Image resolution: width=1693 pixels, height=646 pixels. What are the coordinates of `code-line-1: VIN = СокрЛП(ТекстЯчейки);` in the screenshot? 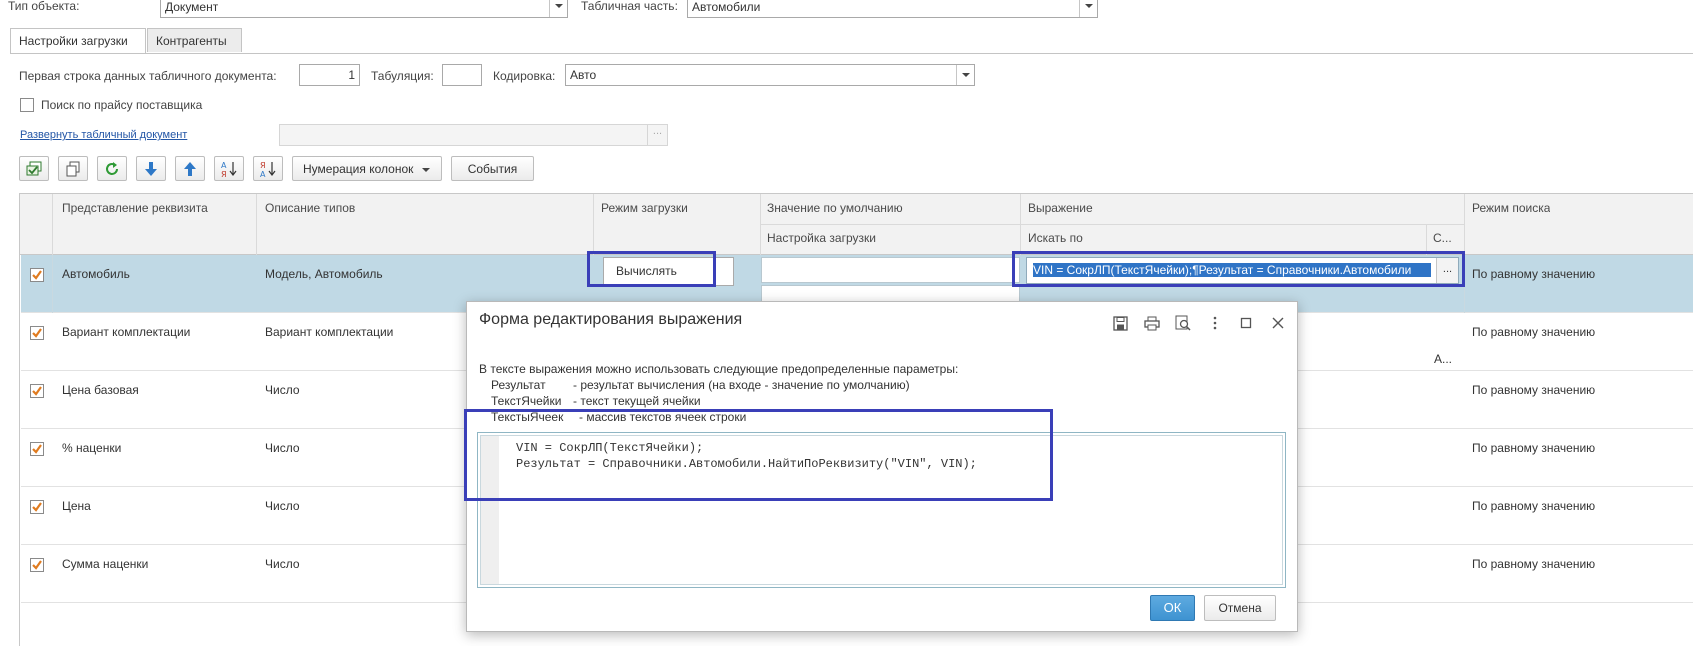 It's located at (610, 448).